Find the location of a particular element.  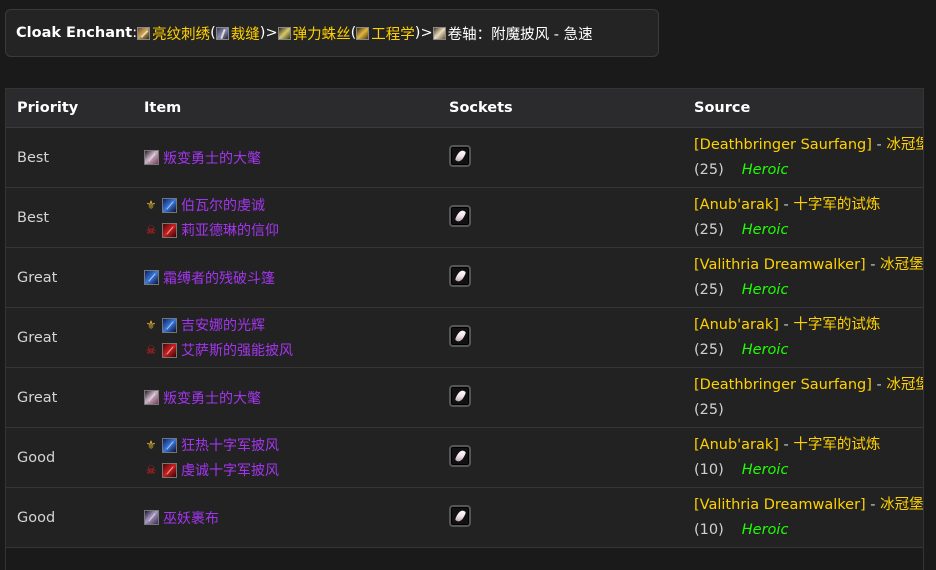

item-line: ⚜ 狂热十字军披风 is located at coordinates (291, 445).